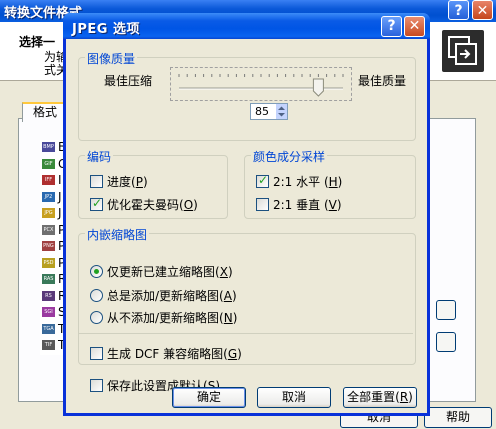 This screenshot has height=429, width=496. I want to click on background-help-bottom-button: 帮助, so click(458, 417).